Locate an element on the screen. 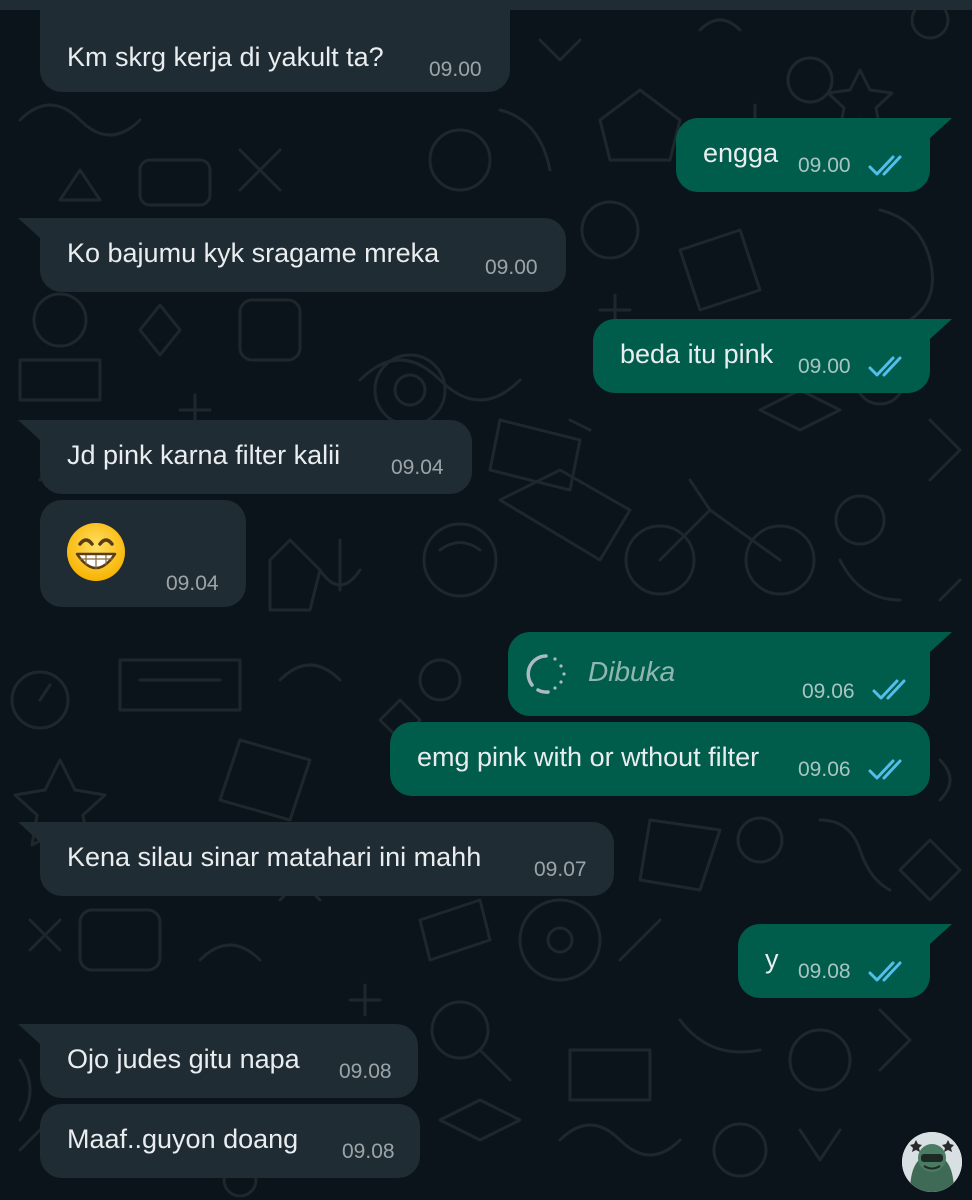 This screenshot has width=972, height=1200. message-bubble-outgoing: y 09.08 is located at coordinates (845, 961).